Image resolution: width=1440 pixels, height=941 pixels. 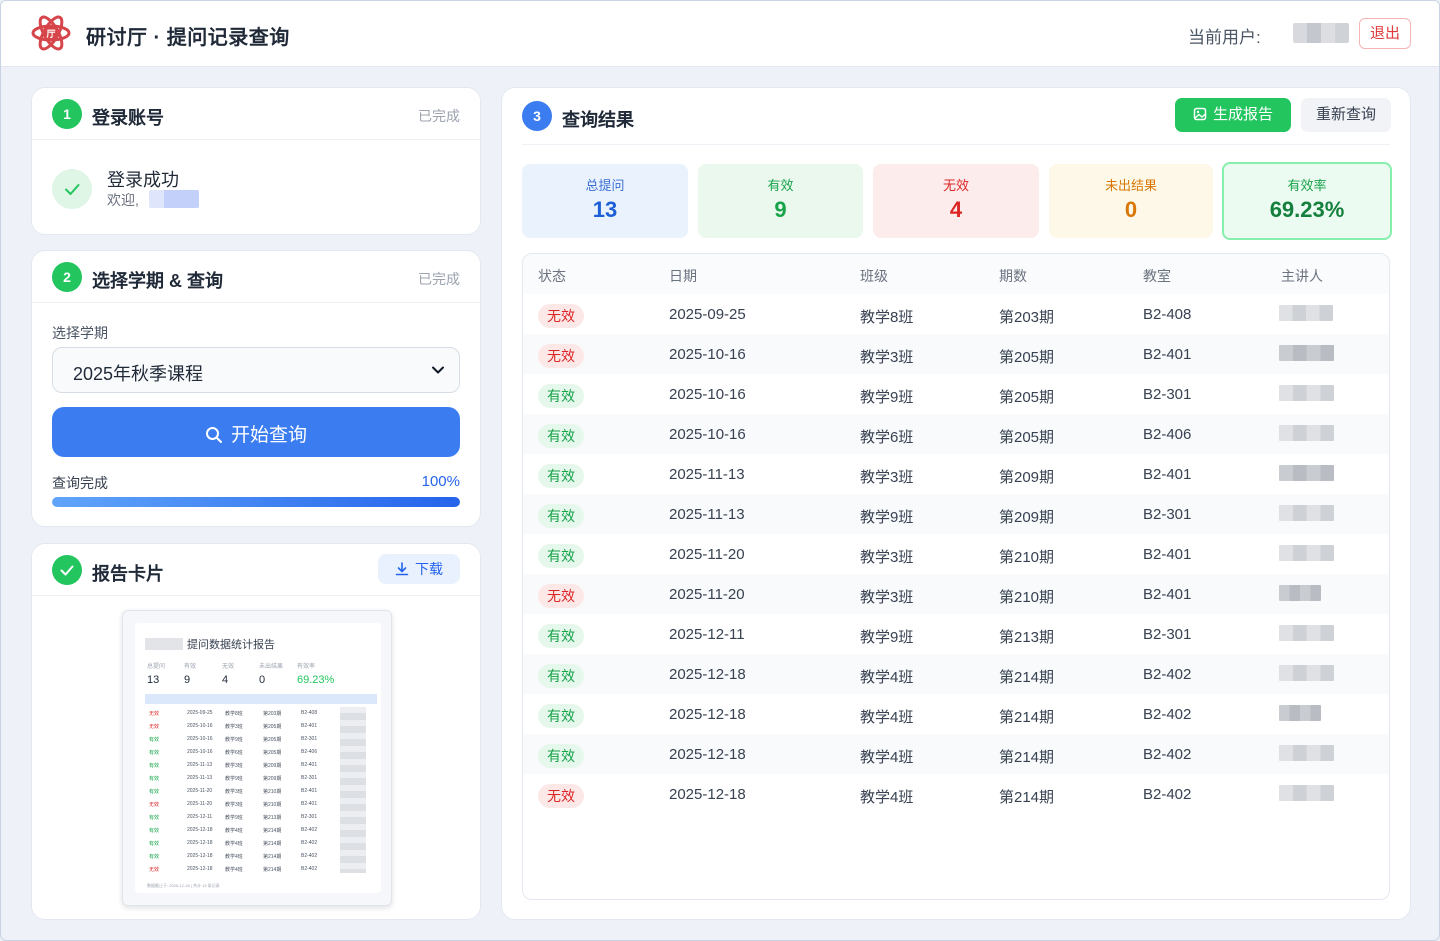 What do you see at coordinates (256, 502) in the screenshot?
I see `progress-bar-fill` at bounding box center [256, 502].